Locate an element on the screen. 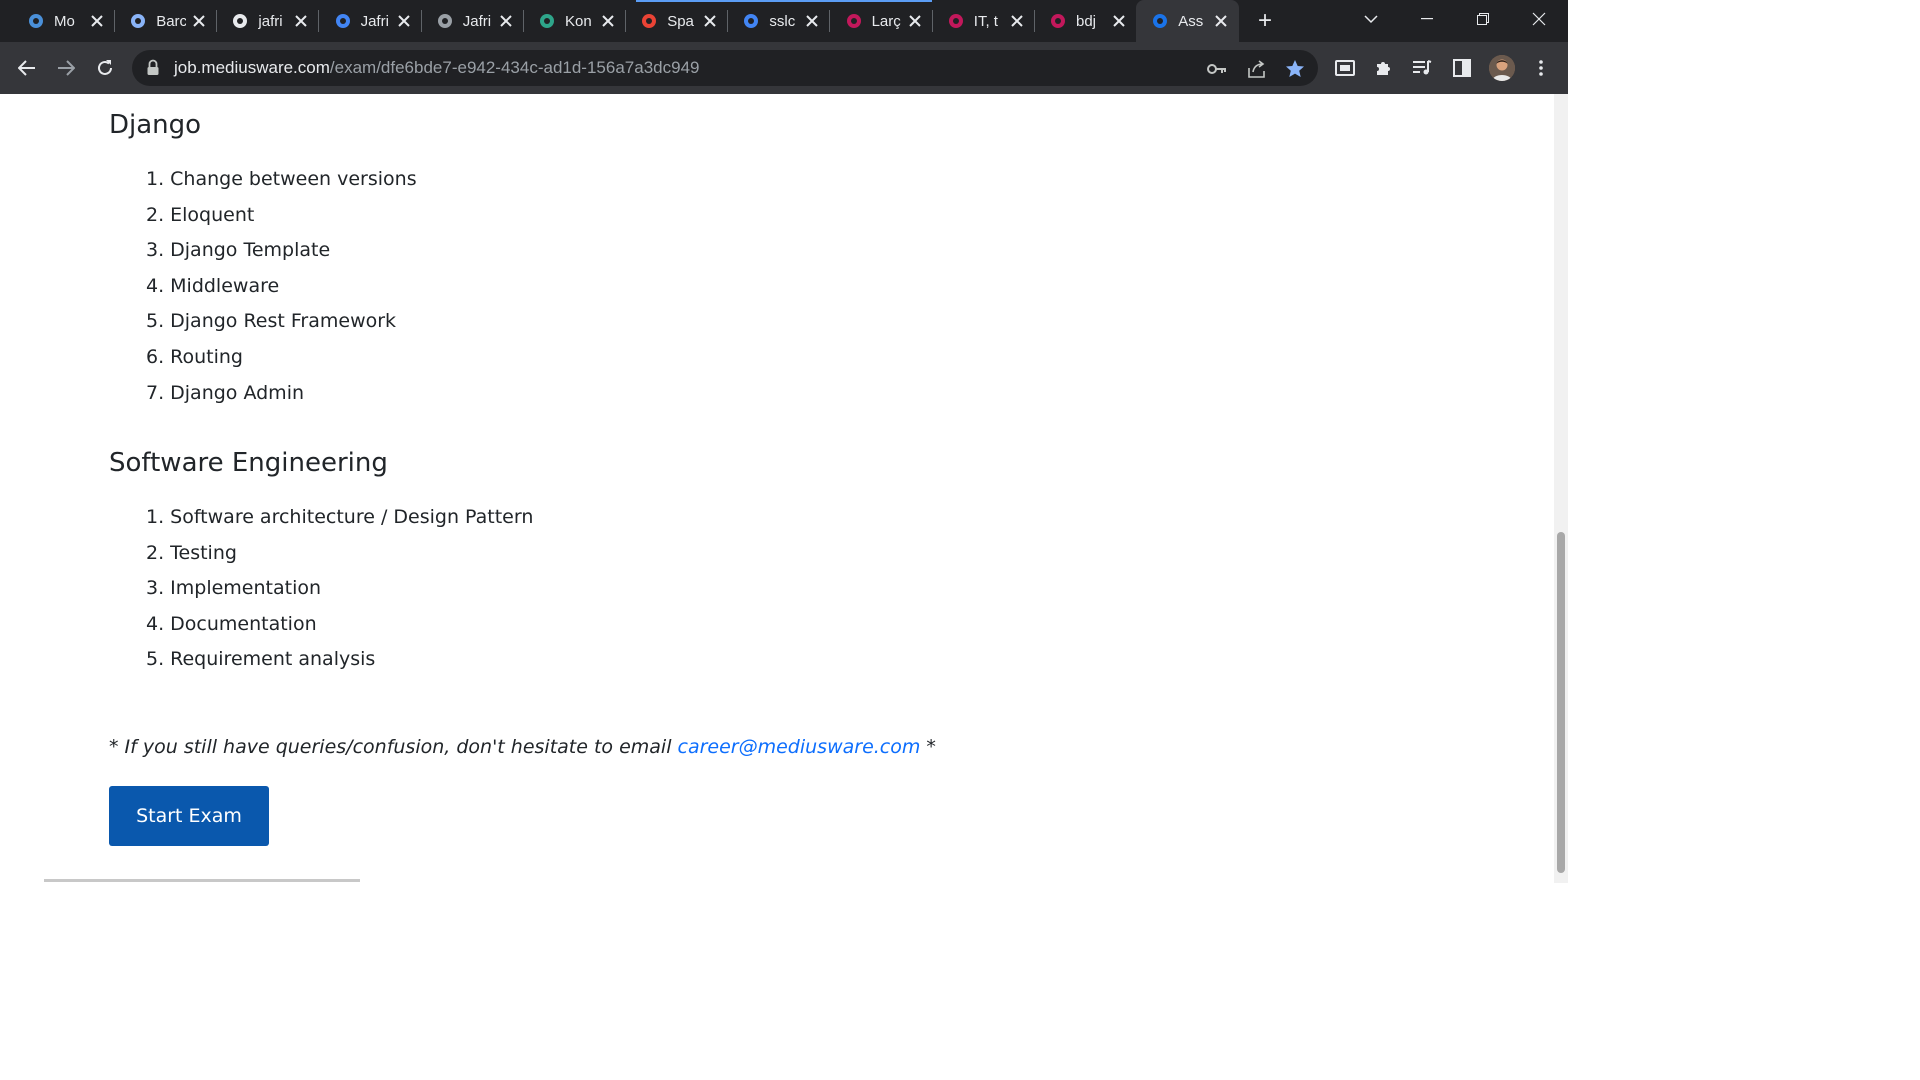 The width and height of the screenshot is (1920, 1080). tab-title: jafri is located at coordinates (270, 21).